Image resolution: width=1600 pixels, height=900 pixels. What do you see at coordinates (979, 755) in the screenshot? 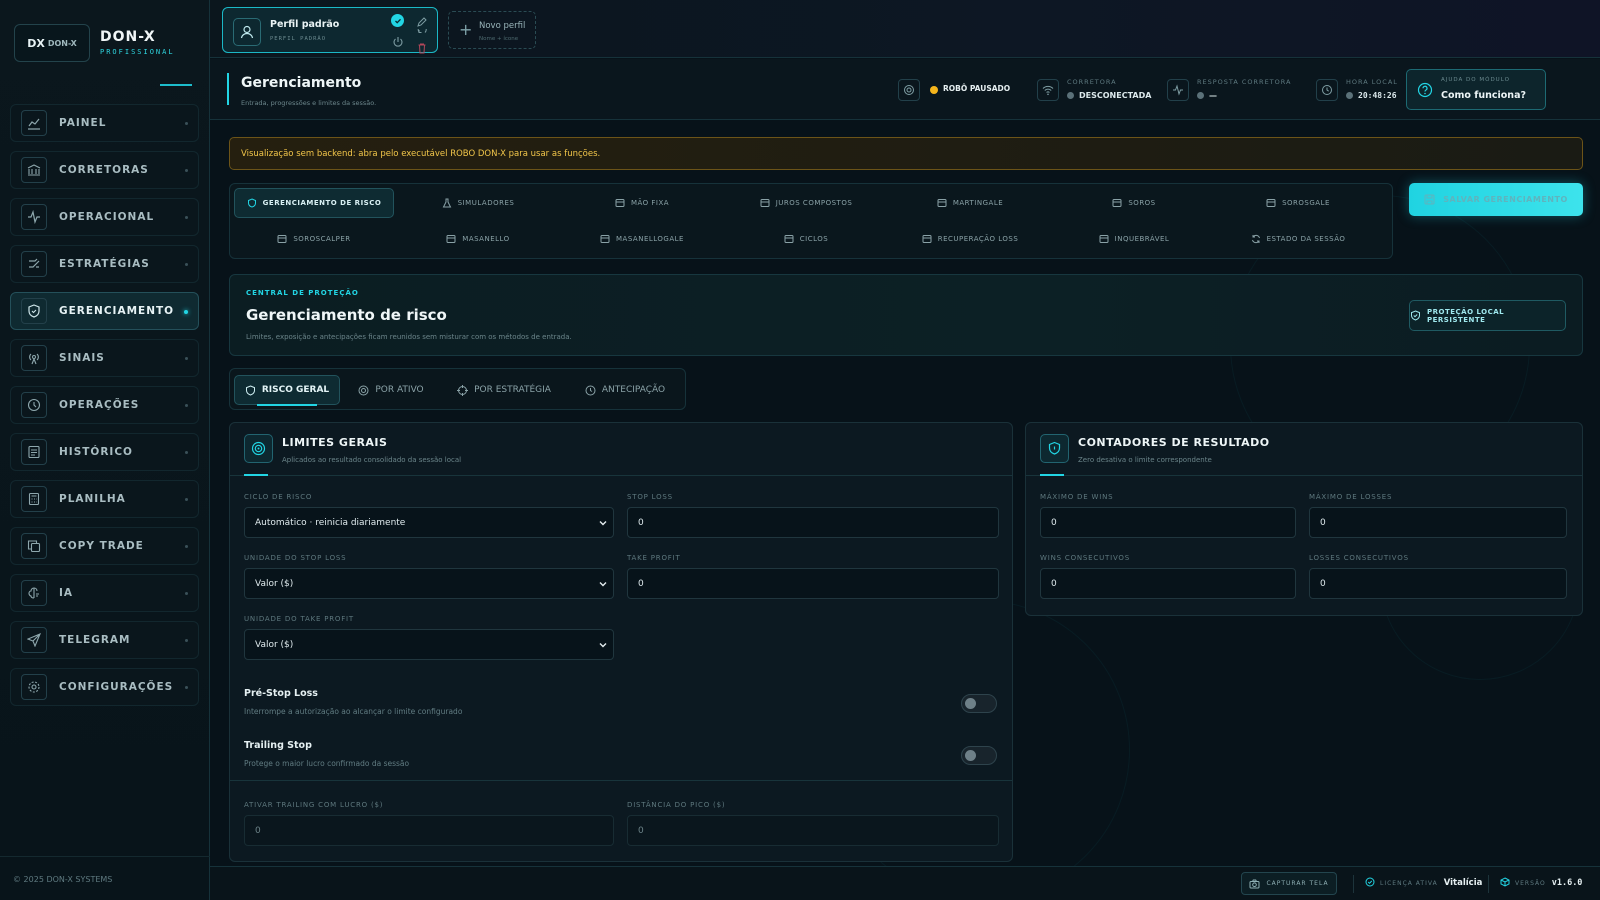
I see `trailing-stop-toggle` at bounding box center [979, 755].